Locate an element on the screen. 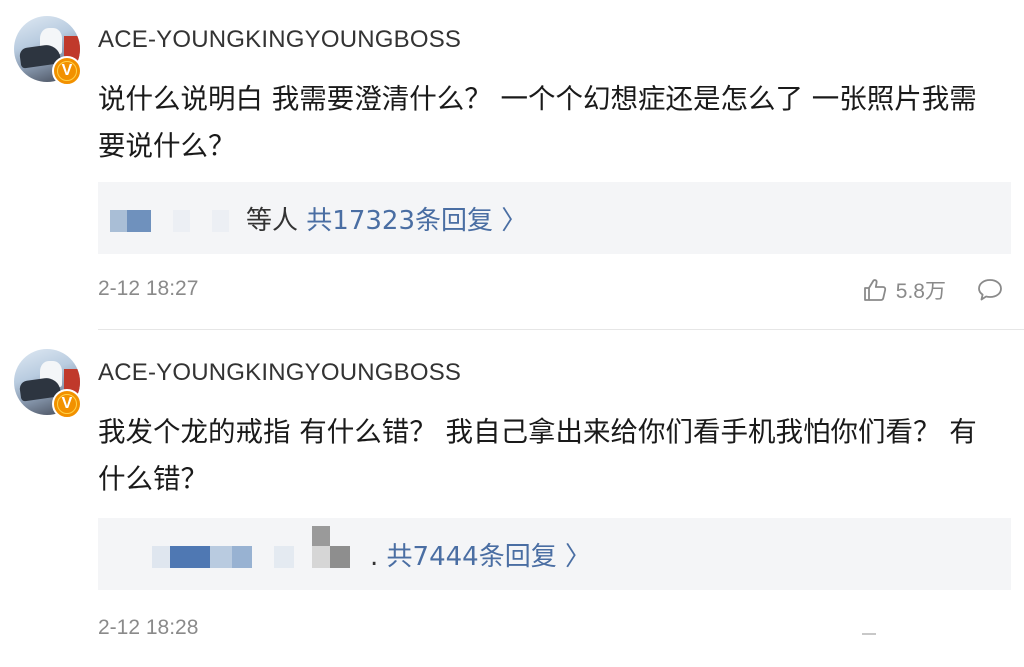 The height and width of the screenshot is (667, 1024). comment-text: 我发个龙的戒指 有什么错？ 我自己拿出来给你们看手机我怕你们看？ 有什么错？ is located at coordinates (537, 455).